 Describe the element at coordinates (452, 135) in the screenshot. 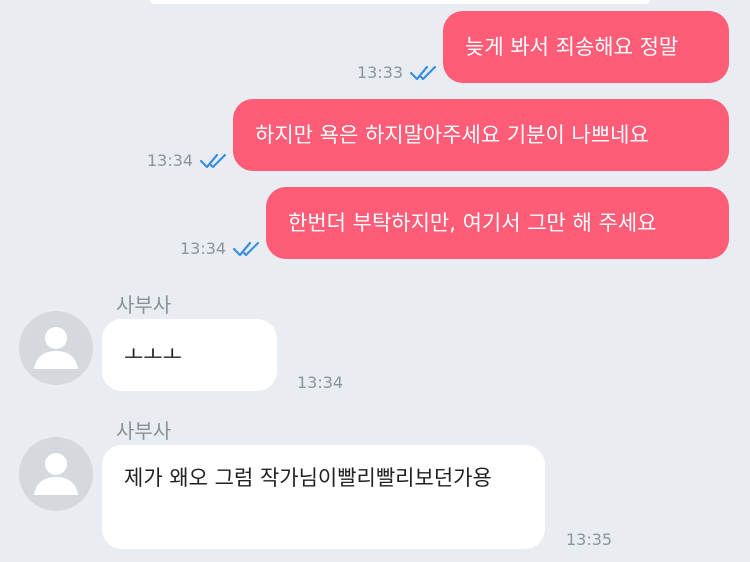

I see `message-text: 하지만 욕은 하지말아주세요 기분이 나쁘네요` at that location.